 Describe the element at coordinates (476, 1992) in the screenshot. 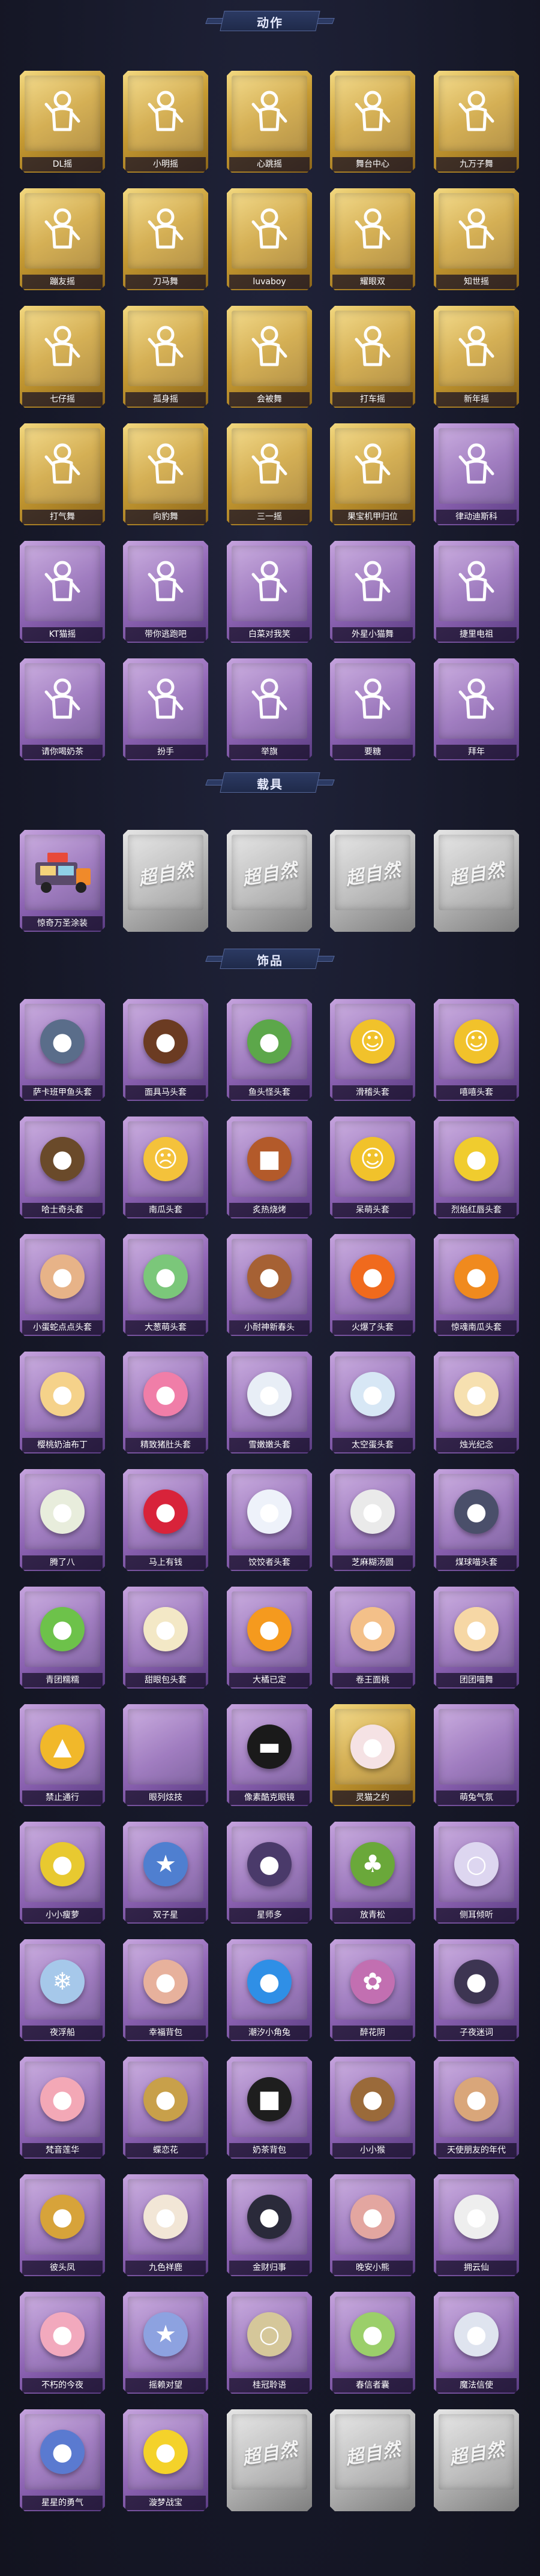

I see `item-card: ● 子夜迷词` at that location.